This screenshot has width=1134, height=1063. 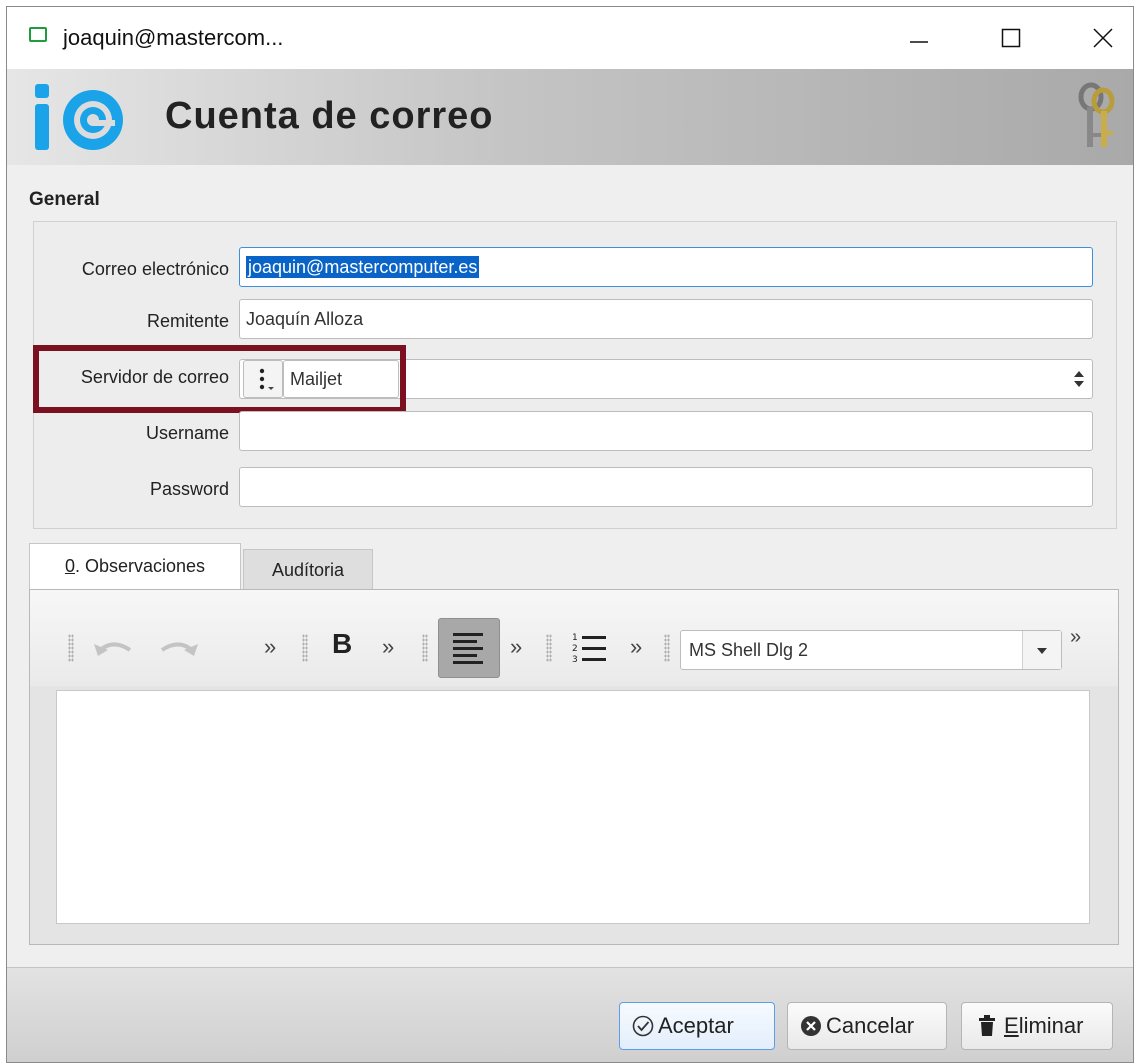 I want to click on page-title: Cuenta de correo, so click(x=329, y=116).